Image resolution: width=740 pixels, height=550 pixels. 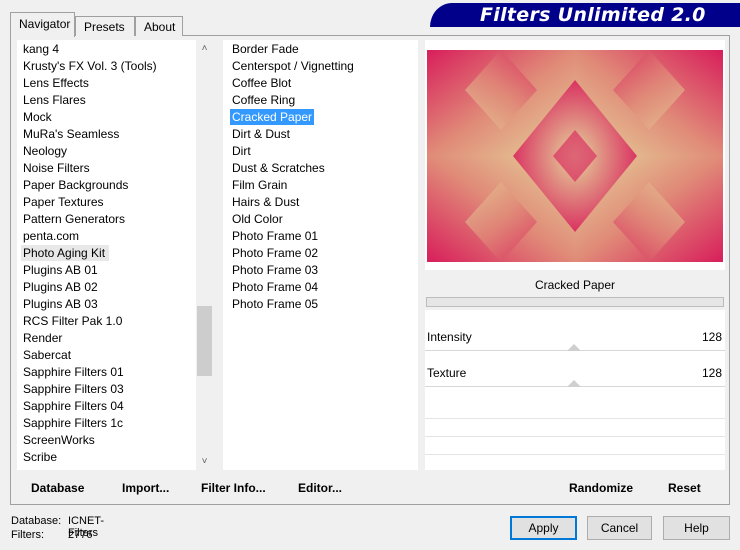 I want to click on parameter-panel: Intensity 128 Texture 128, so click(x=575, y=390).